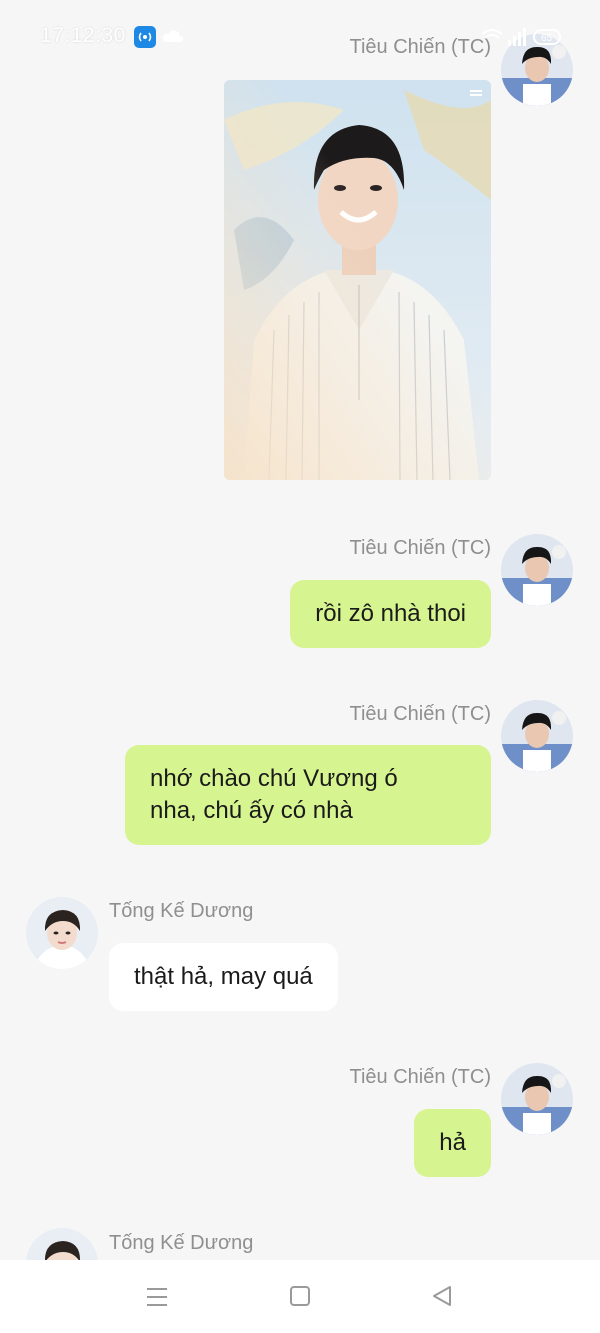  Describe the element at coordinates (357, 280) in the screenshot. I see `shared-photo` at that location.